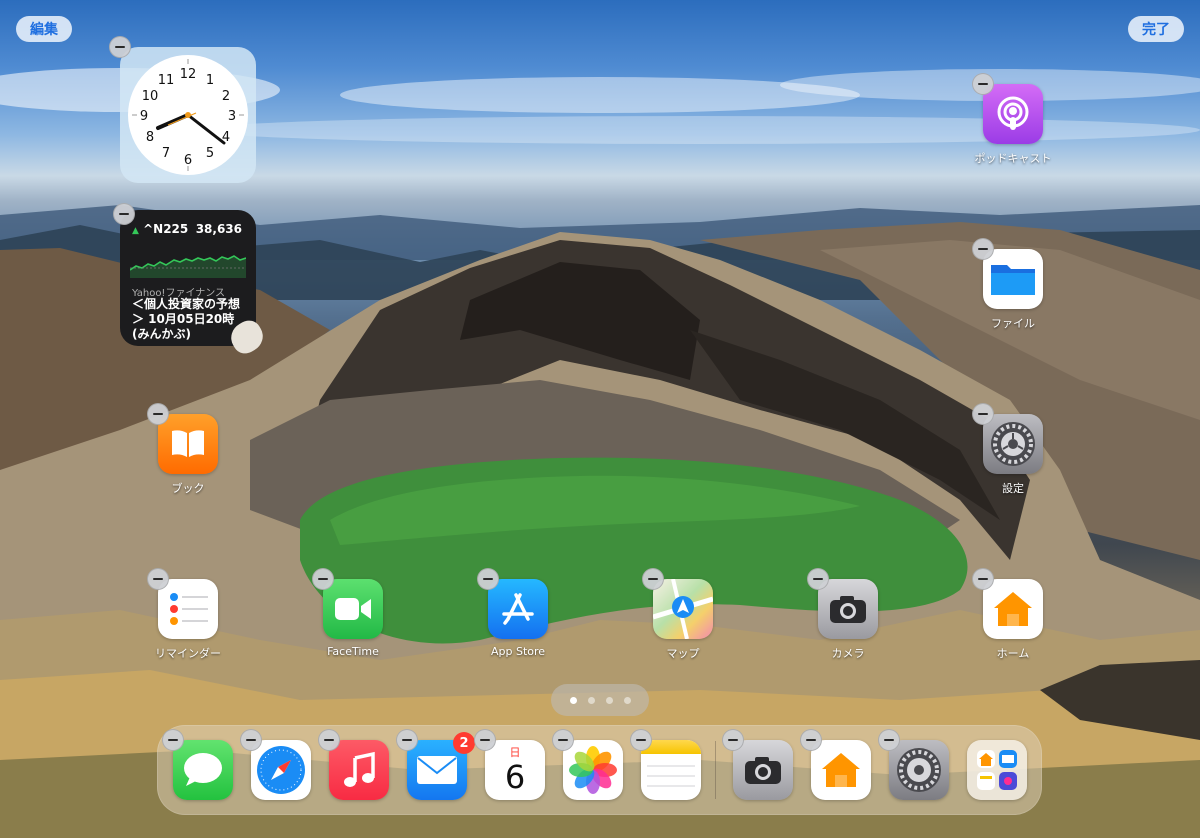 This screenshot has width=1200, height=838. What do you see at coordinates (135, 231) in the screenshot?
I see `up-triangle-icon: ▲` at bounding box center [135, 231].